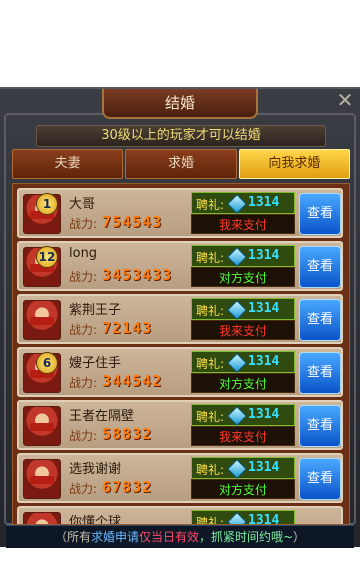 The height and width of the screenshot is (568, 360). What do you see at coordinates (95, 520) in the screenshot?
I see `player-name: 你懂个球` at bounding box center [95, 520].